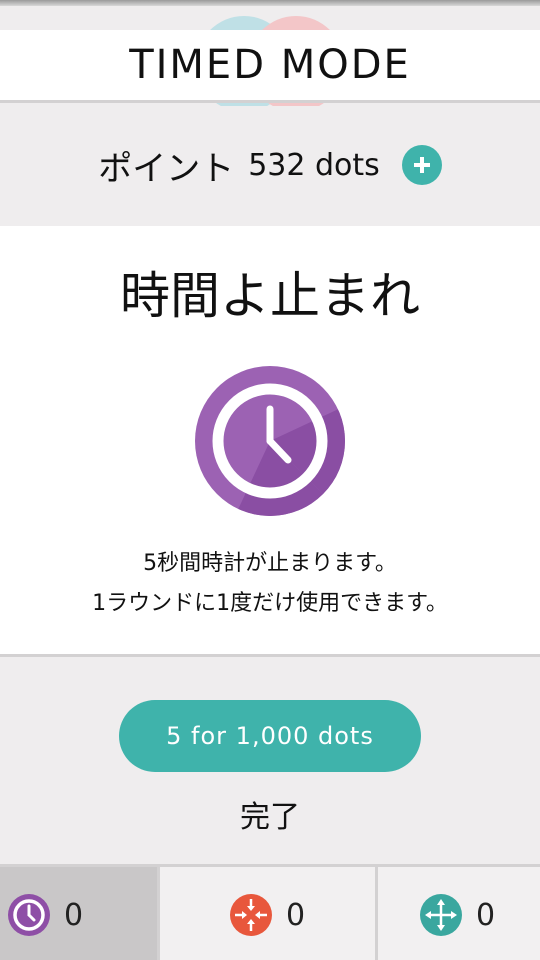  I want to click on description-line-2: 1ラウンドに1度だけ使用できます。, so click(270, 603).